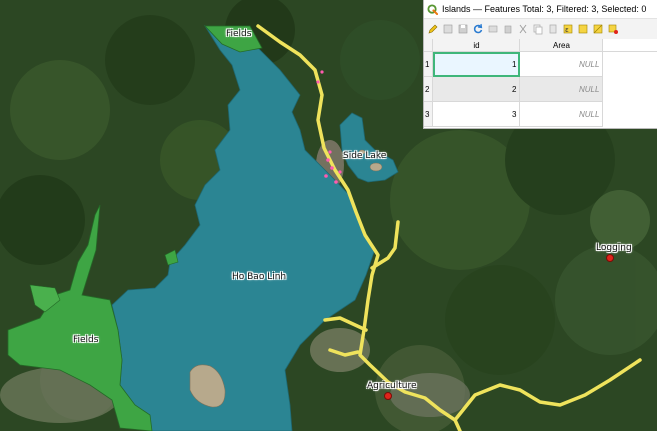 The height and width of the screenshot is (431, 657). What do you see at coordinates (597, 29) in the screenshot?
I see `invert-selection-icon` at bounding box center [597, 29].